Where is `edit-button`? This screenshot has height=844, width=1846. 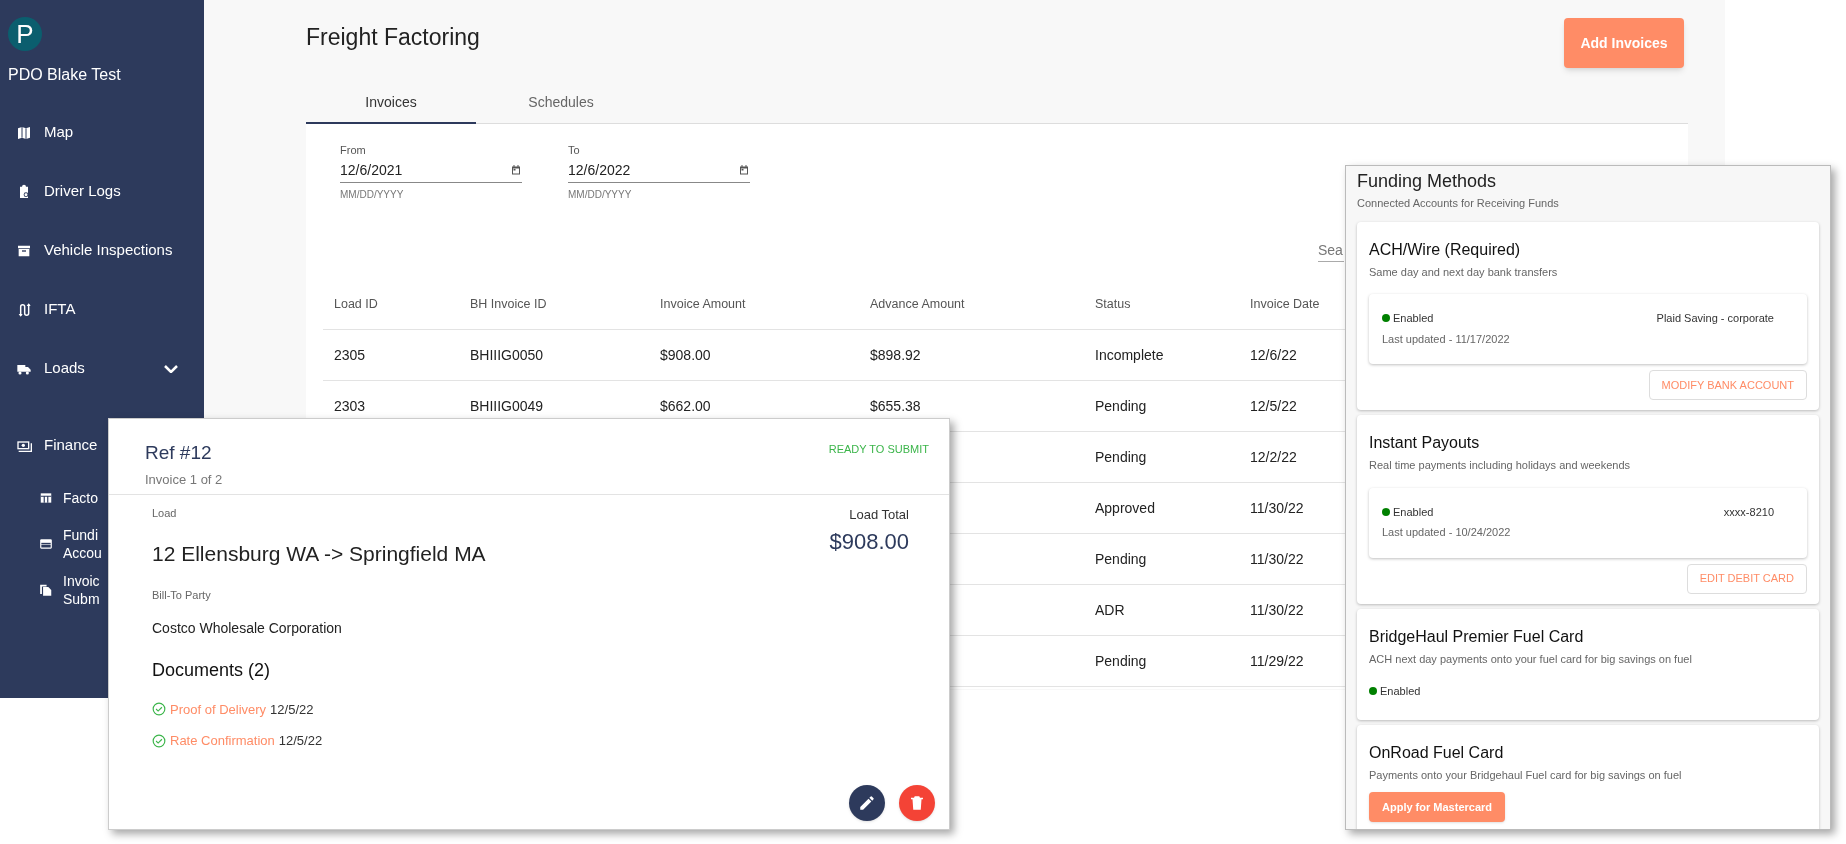
edit-button is located at coordinates (867, 803).